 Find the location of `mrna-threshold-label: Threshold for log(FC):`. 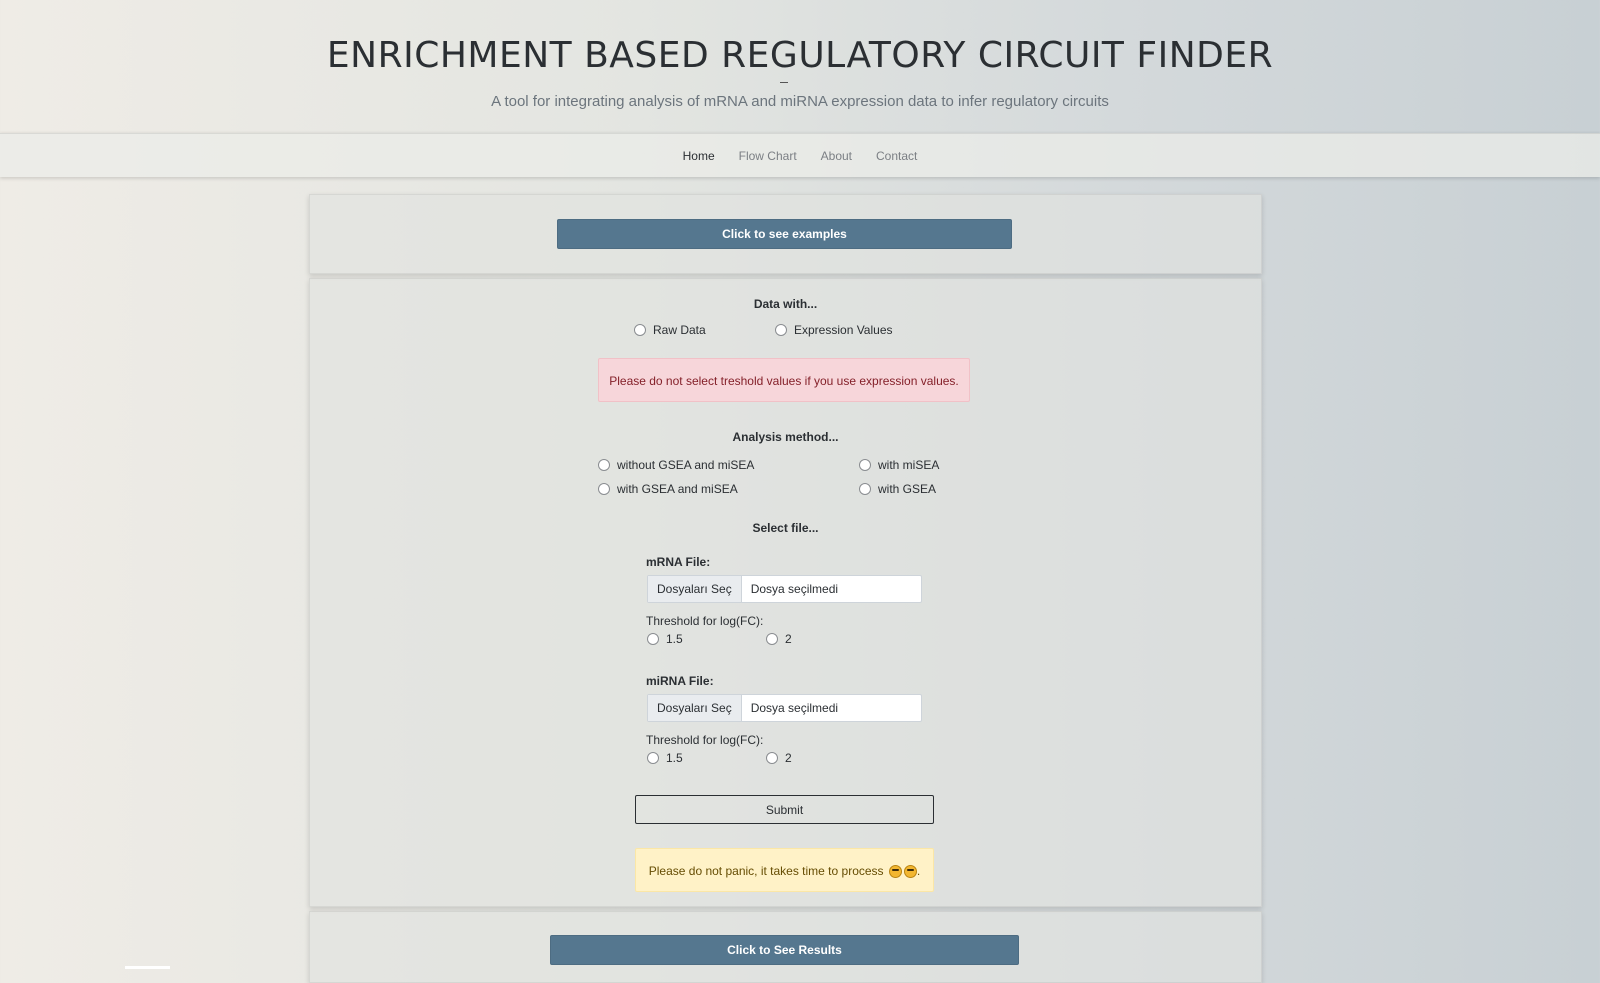

mrna-threshold-label: Threshold for log(FC): is located at coordinates (705, 621).